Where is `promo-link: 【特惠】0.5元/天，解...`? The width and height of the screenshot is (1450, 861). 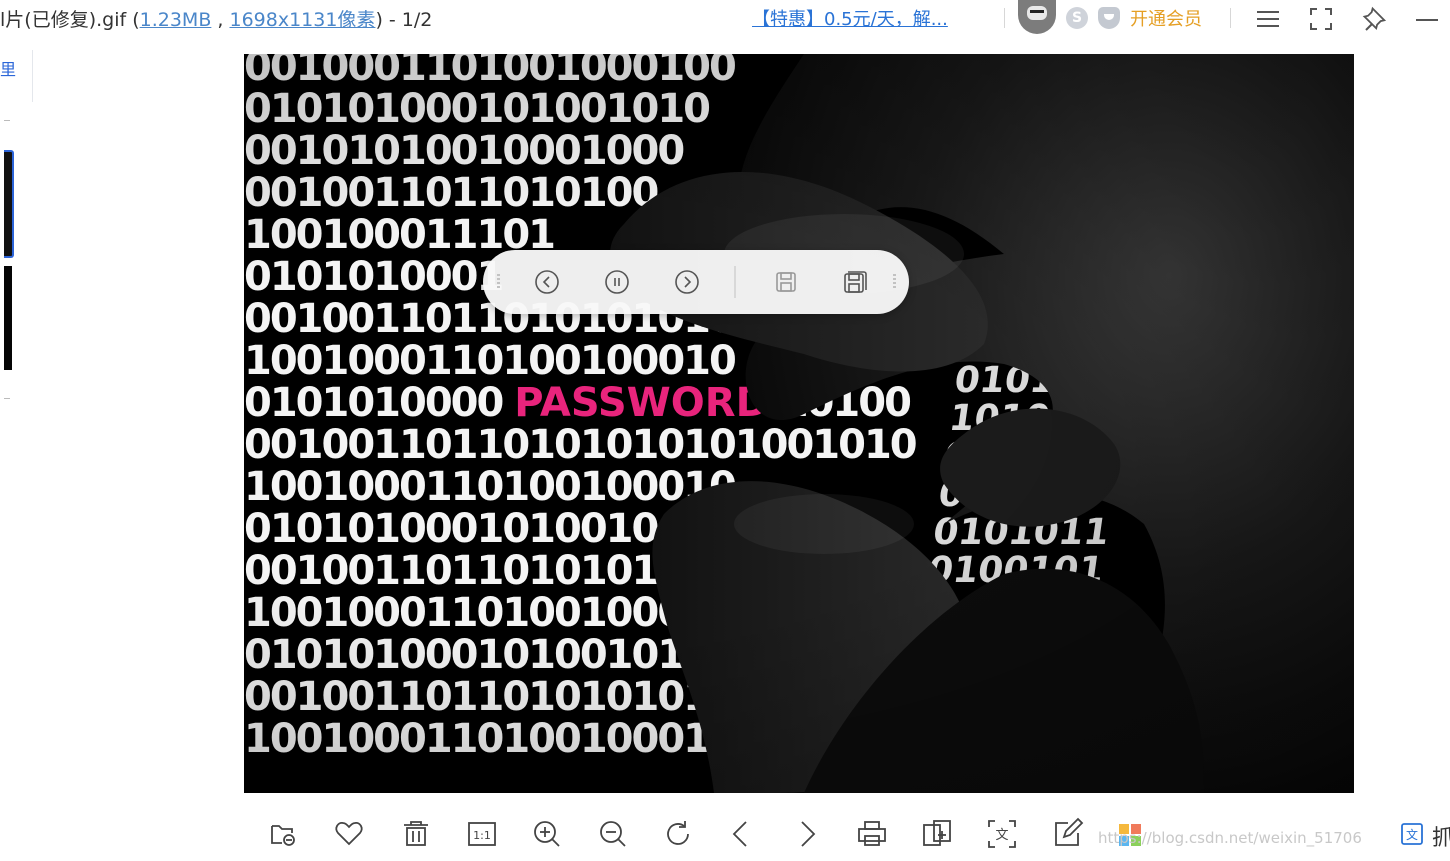 promo-link: 【特惠】0.5元/天，解... is located at coordinates (850, 18).